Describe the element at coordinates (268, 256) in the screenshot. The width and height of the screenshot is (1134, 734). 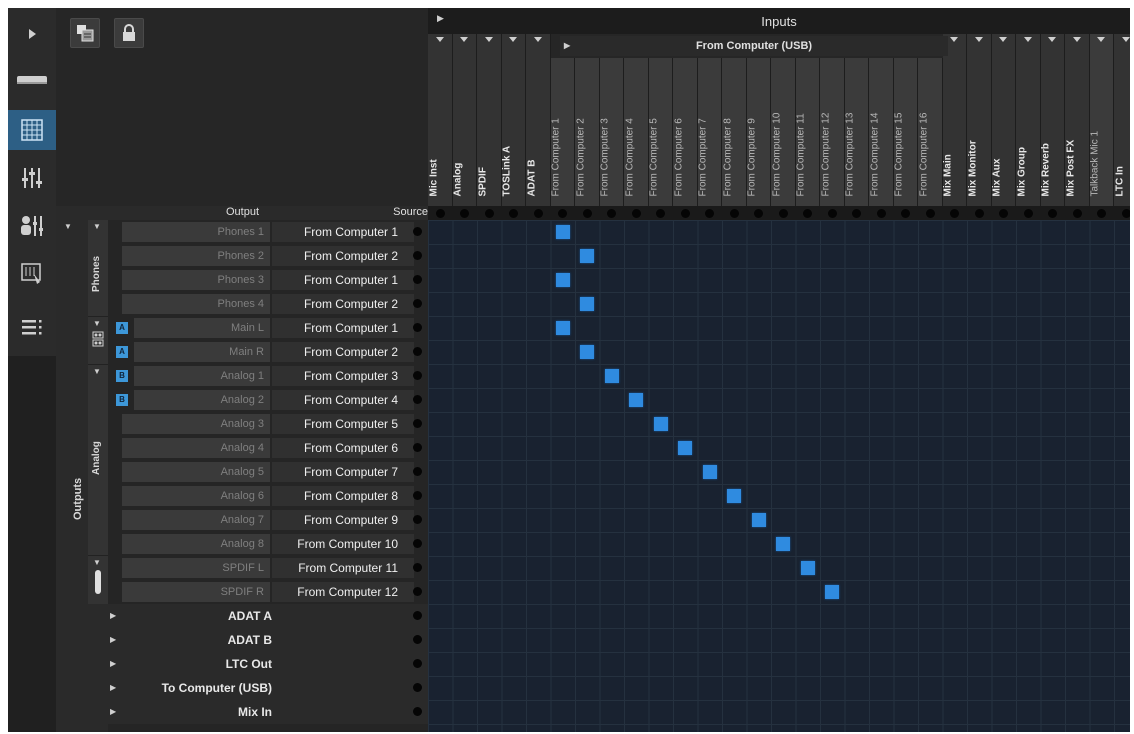
I see `output-row: Phones 2 From Computer 2` at that location.